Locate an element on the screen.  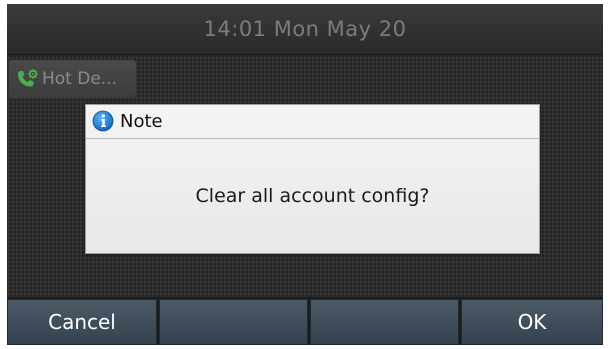
status-time: 14:01 Mon May 20 is located at coordinates (305, 29).